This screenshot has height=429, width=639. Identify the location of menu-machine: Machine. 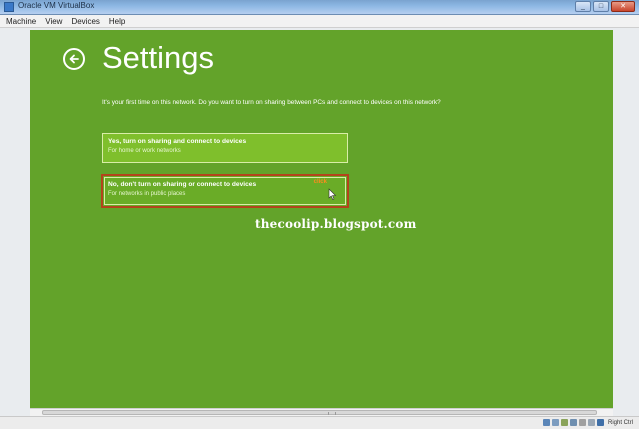
(21, 21).